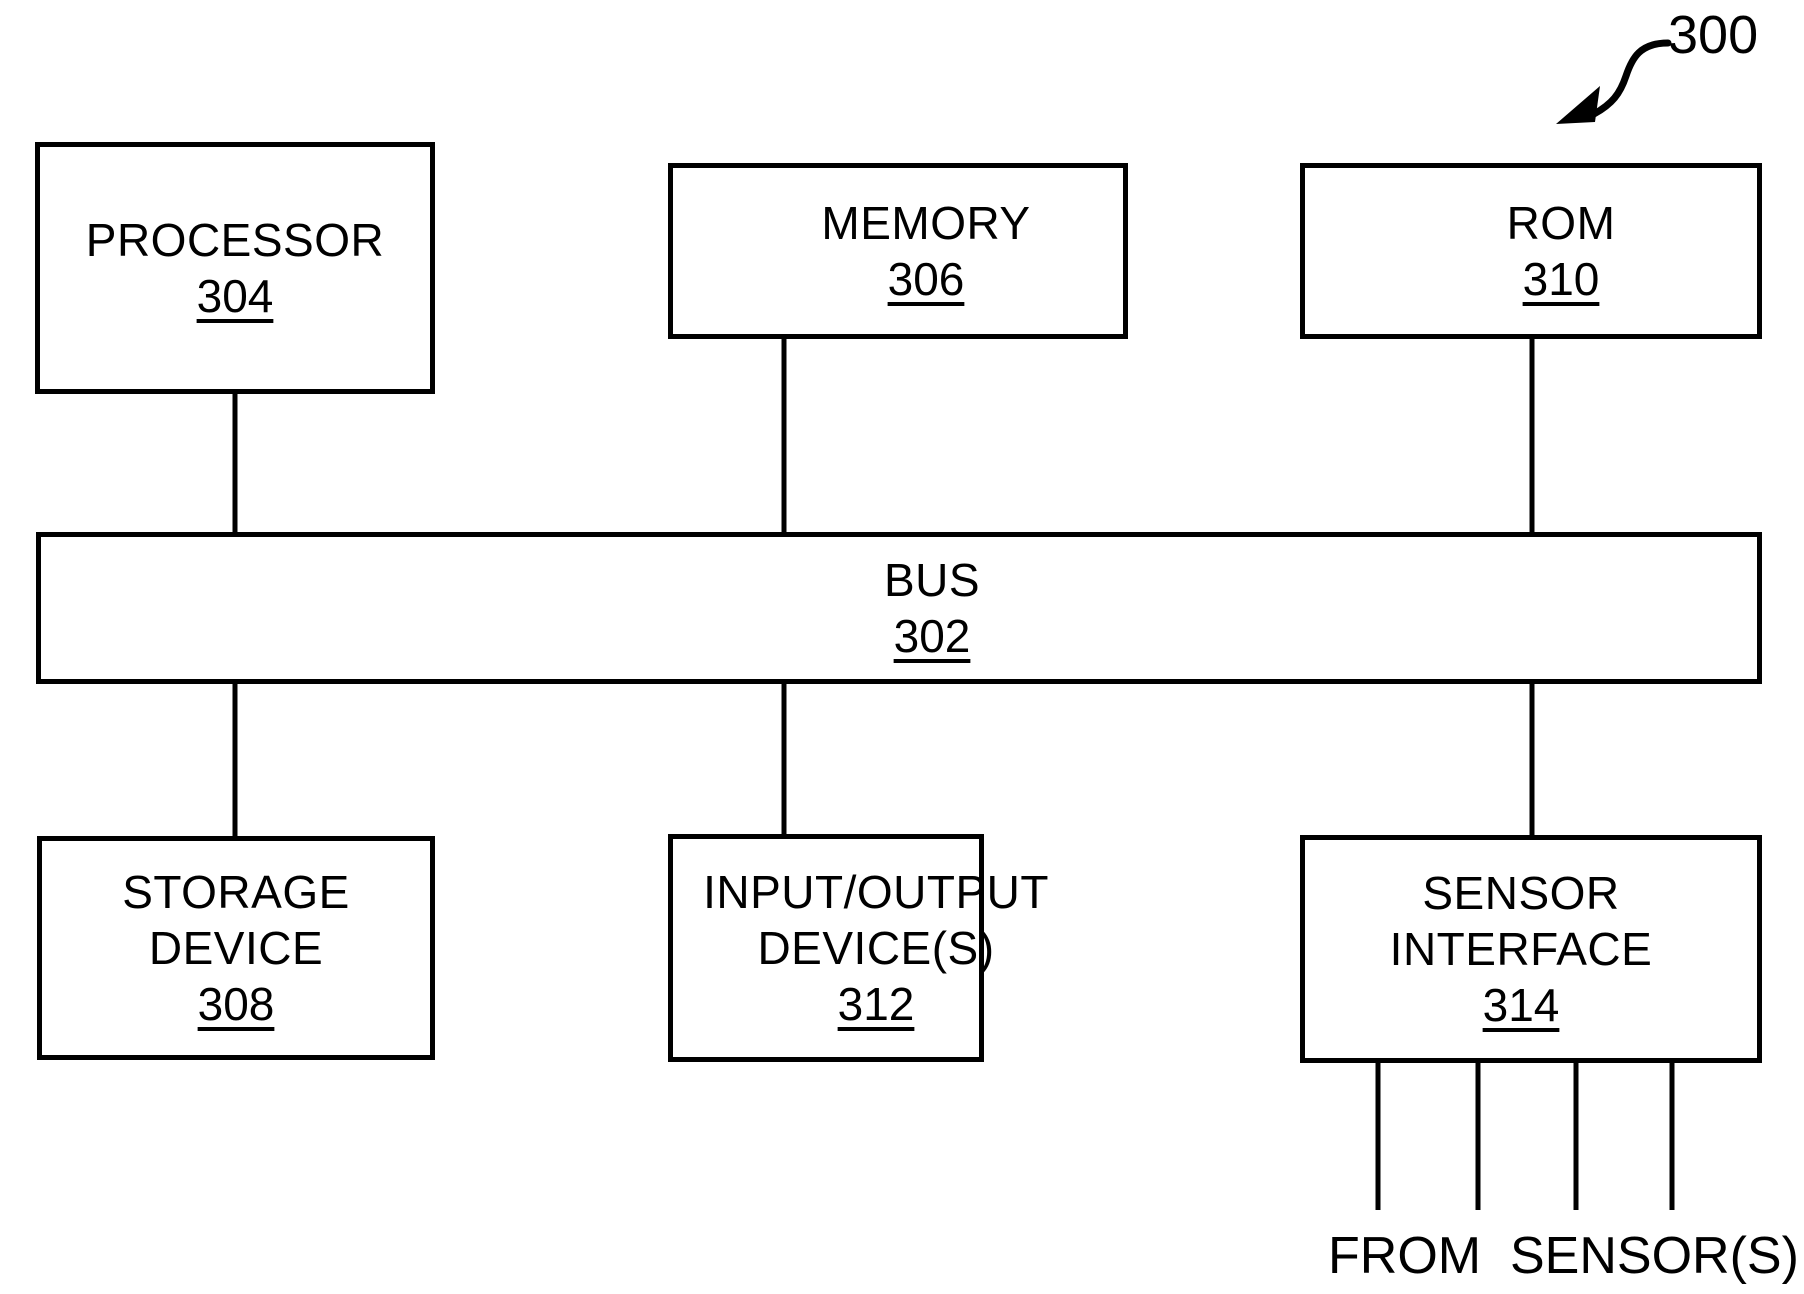 Image resolution: width=1804 pixels, height=1294 pixels. Describe the element at coordinates (1713, 35) in the screenshot. I see `reference-numeral-300: 300` at that location.